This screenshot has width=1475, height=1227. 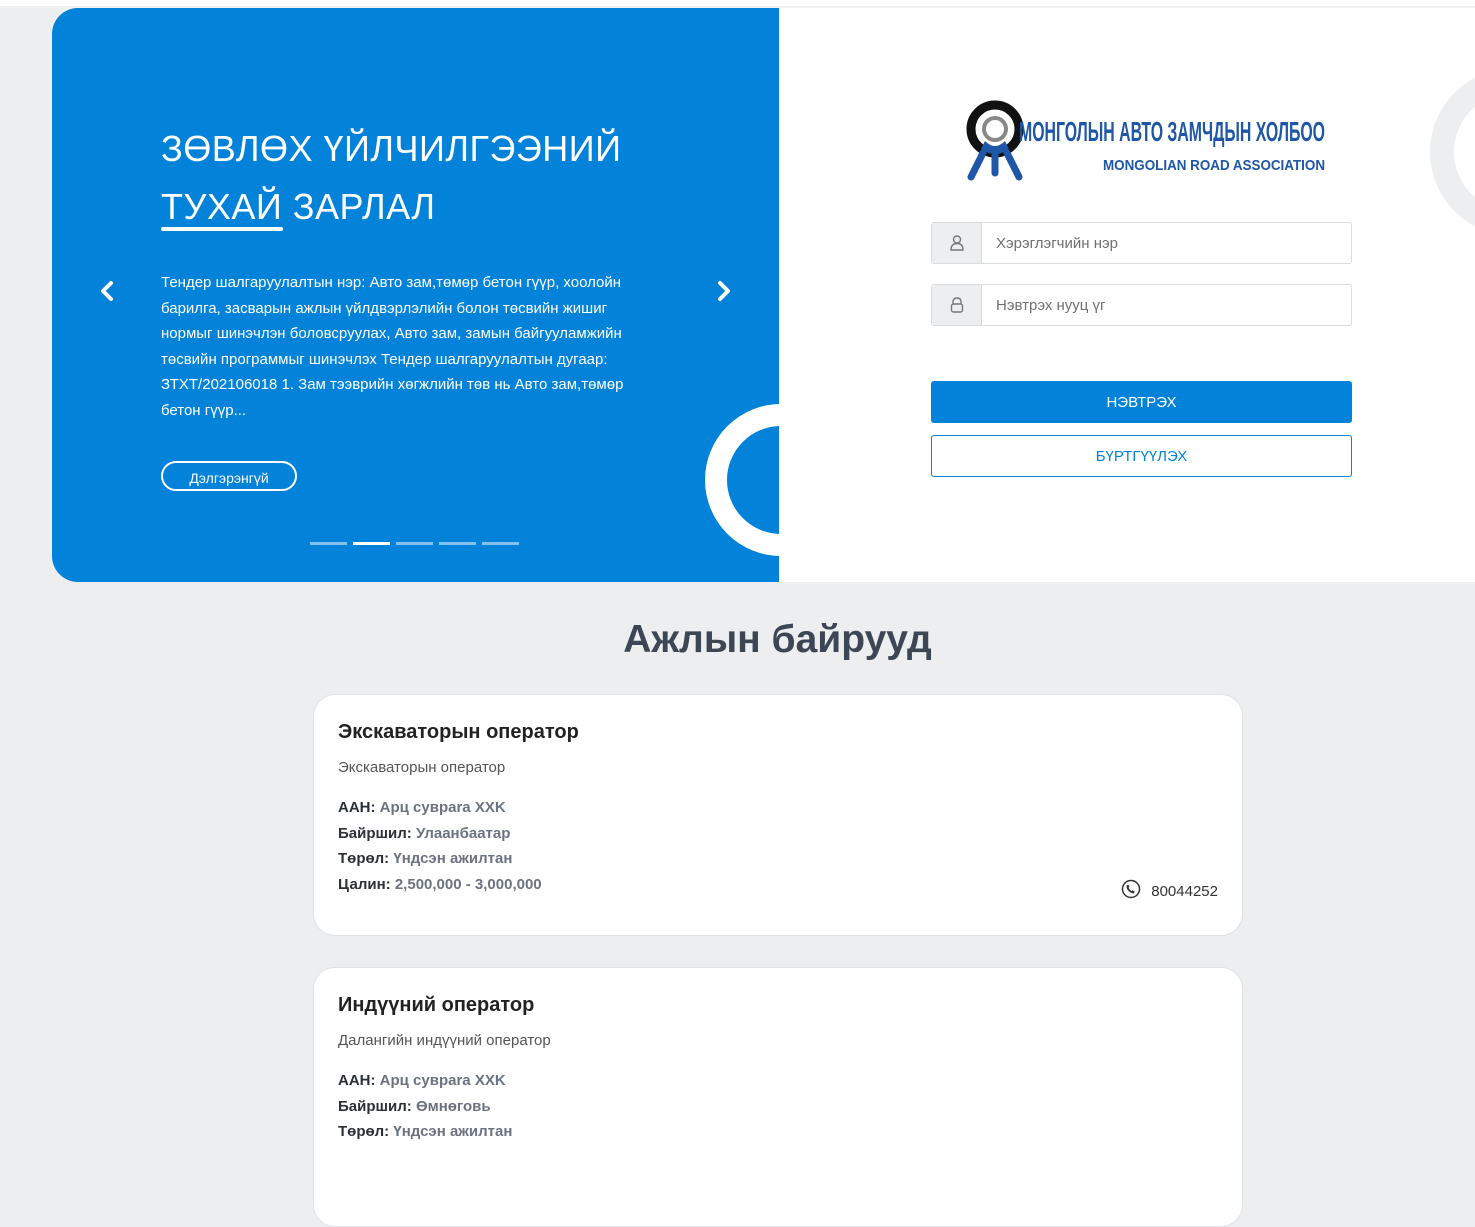 I want to click on job-salary-row: Цалин: 2,500,000 - 3,000,000, so click(x=440, y=885).